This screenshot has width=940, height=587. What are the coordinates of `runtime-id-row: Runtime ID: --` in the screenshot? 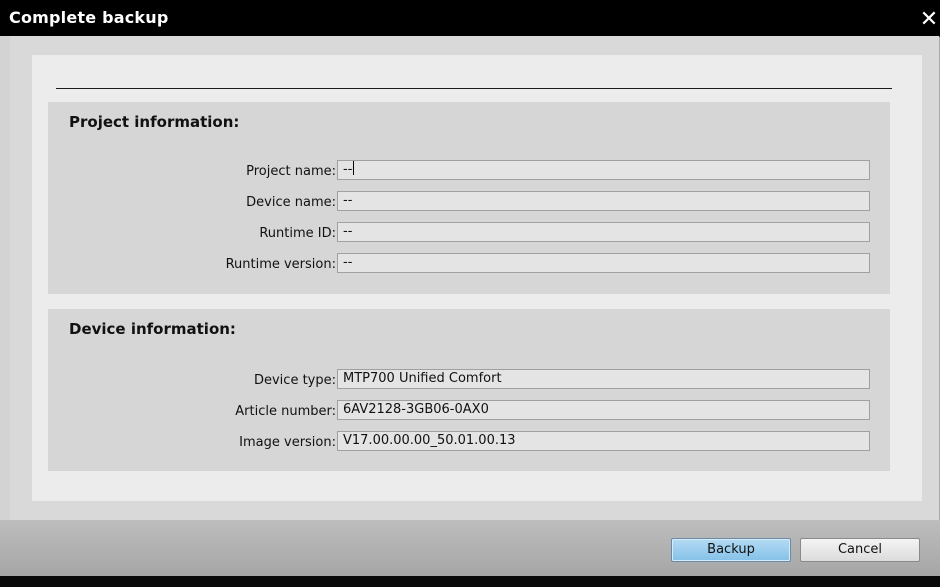 It's located at (469, 234).